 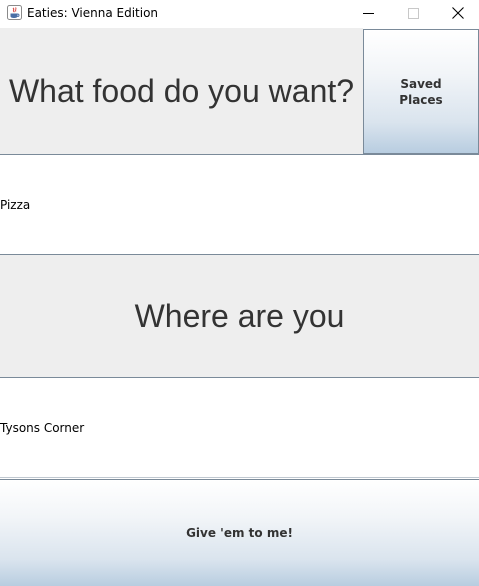 I want to click on food-prompt-label: What food do you want?, so click(x=181, y=90).